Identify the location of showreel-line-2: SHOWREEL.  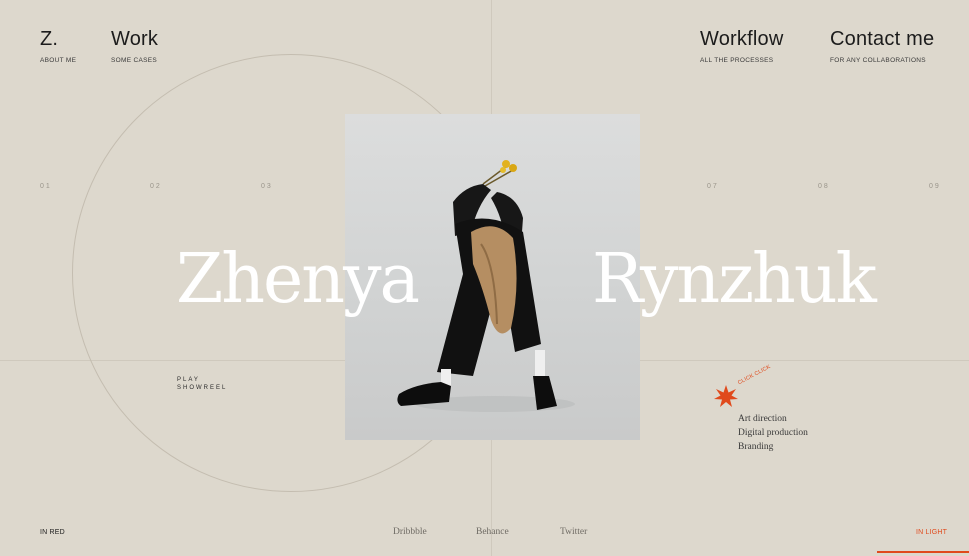
(202, 388).